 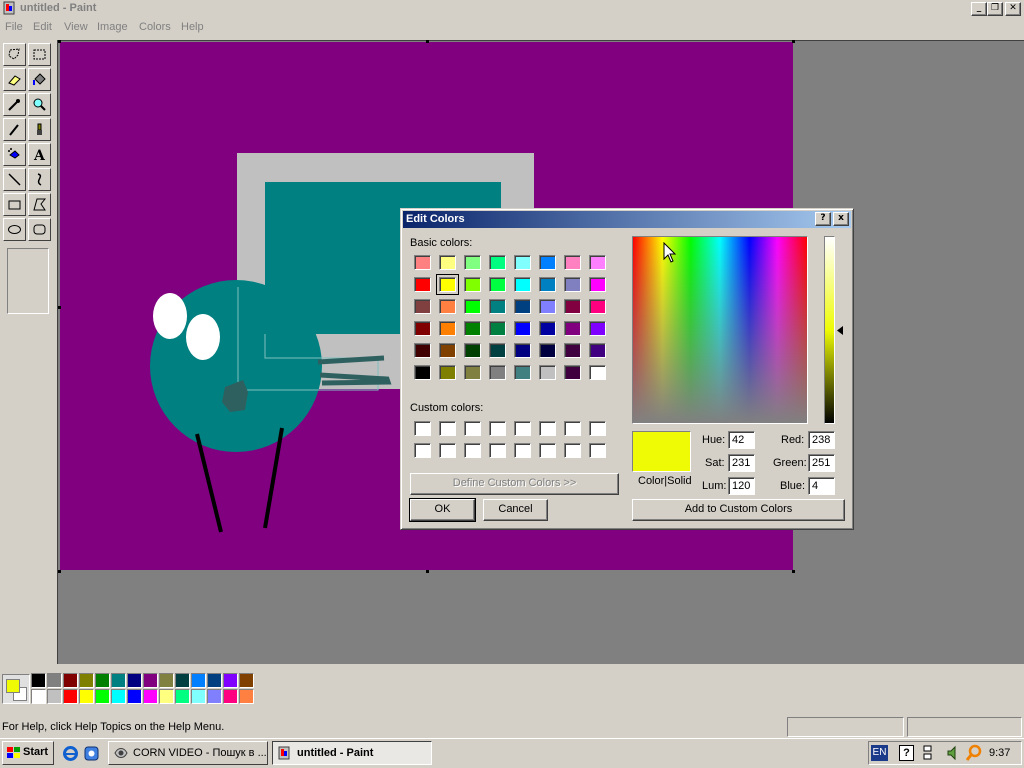 What do you see at coordinates (821, 486) in the screenshot?
I see `blue-input: 4` at bounding box center [821, 486].